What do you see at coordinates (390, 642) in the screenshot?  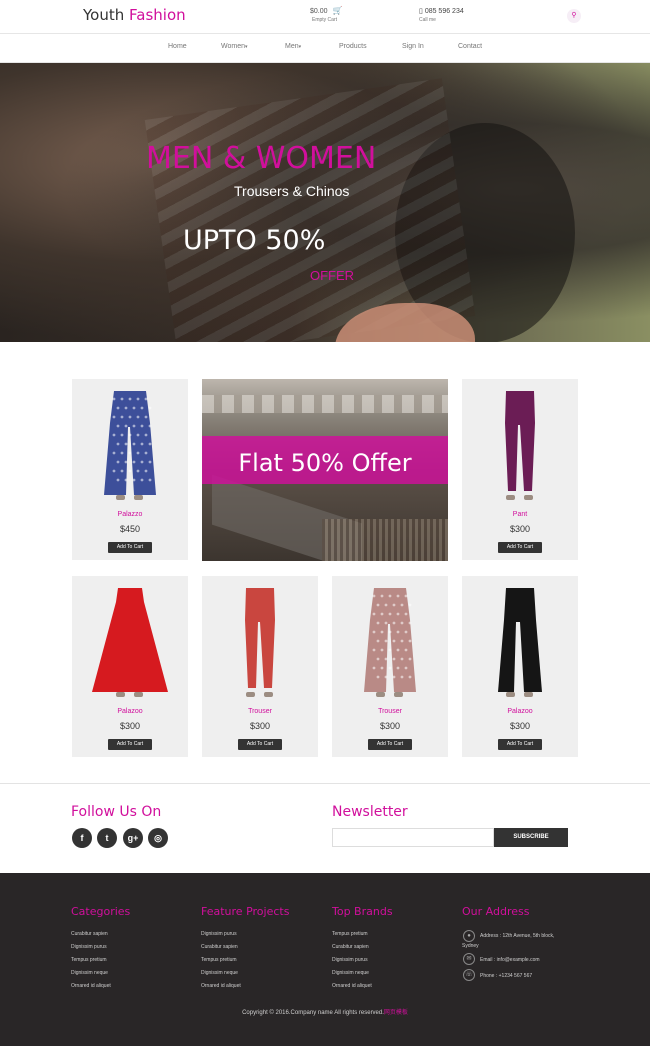 I see `product-image` at bounding box center [390, 642].